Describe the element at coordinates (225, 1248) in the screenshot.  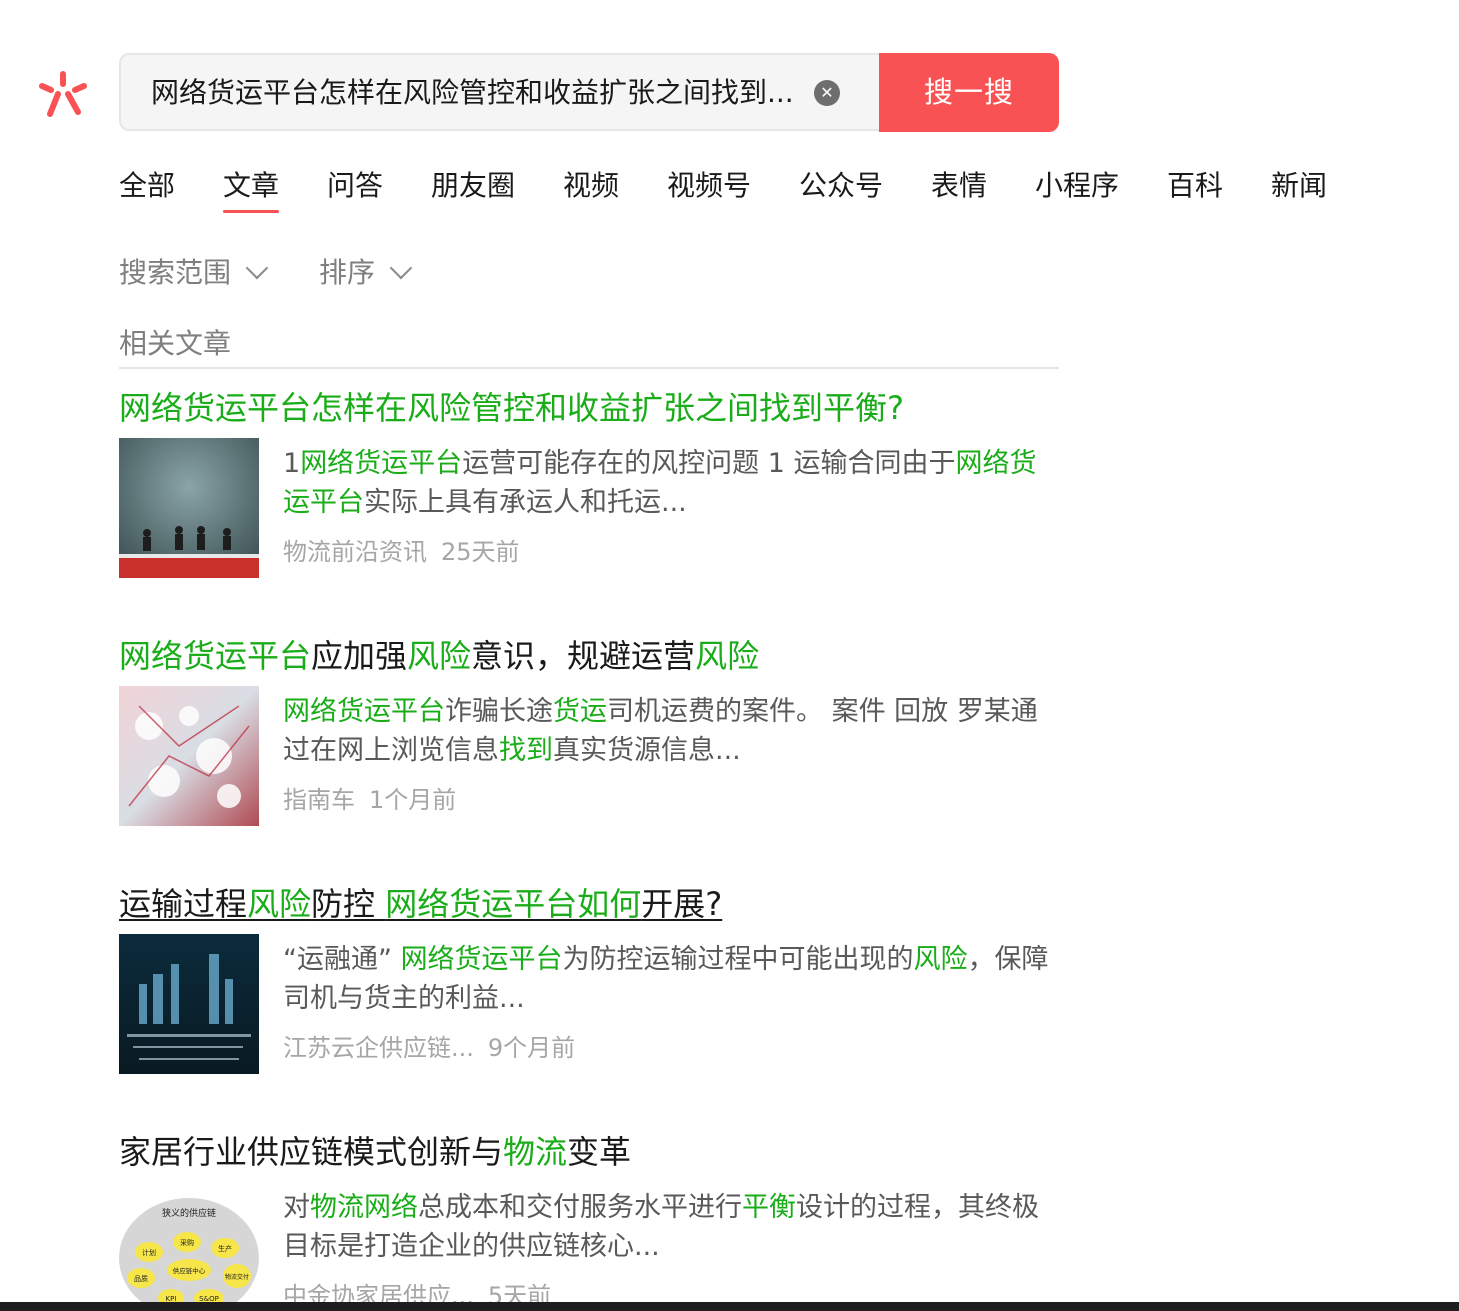
I see `diagram-node: 生产` at that location.